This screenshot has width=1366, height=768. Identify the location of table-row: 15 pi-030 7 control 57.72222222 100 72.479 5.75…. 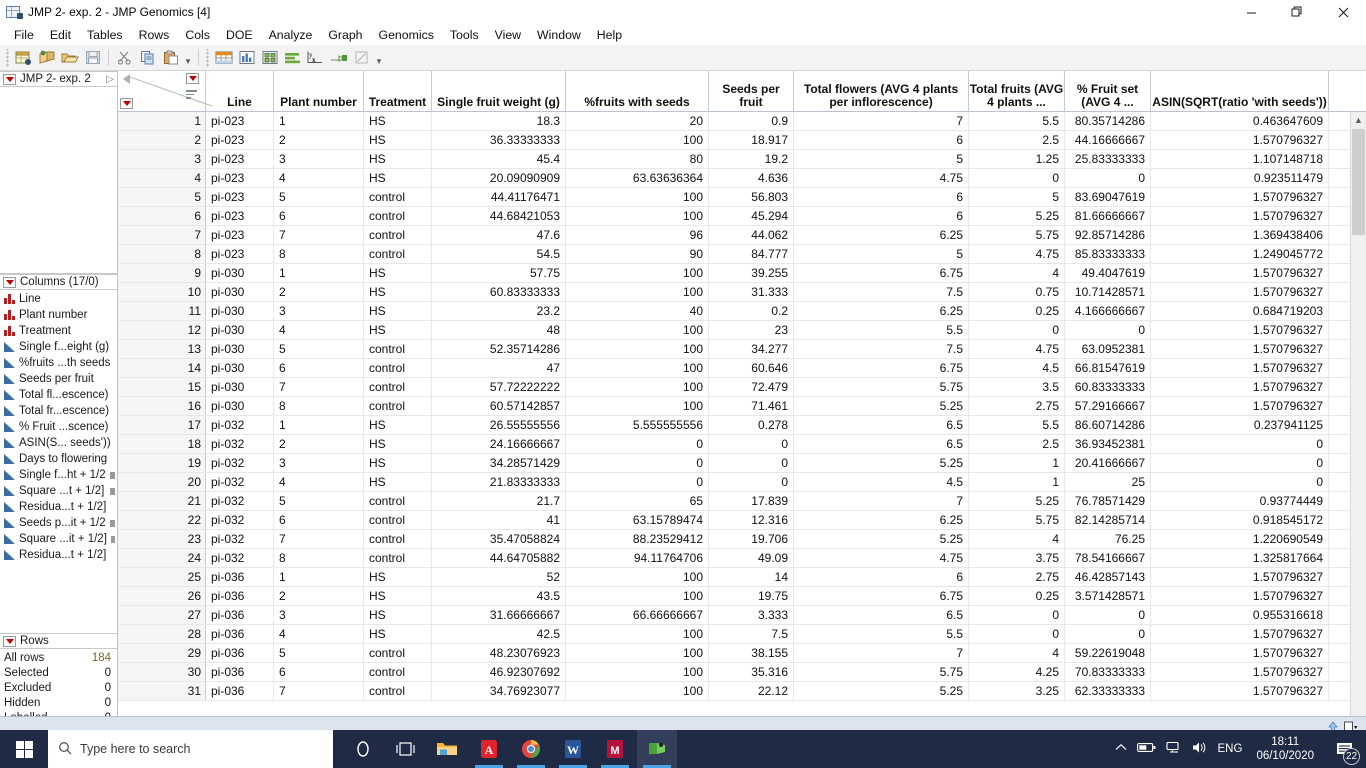
(742, 387).